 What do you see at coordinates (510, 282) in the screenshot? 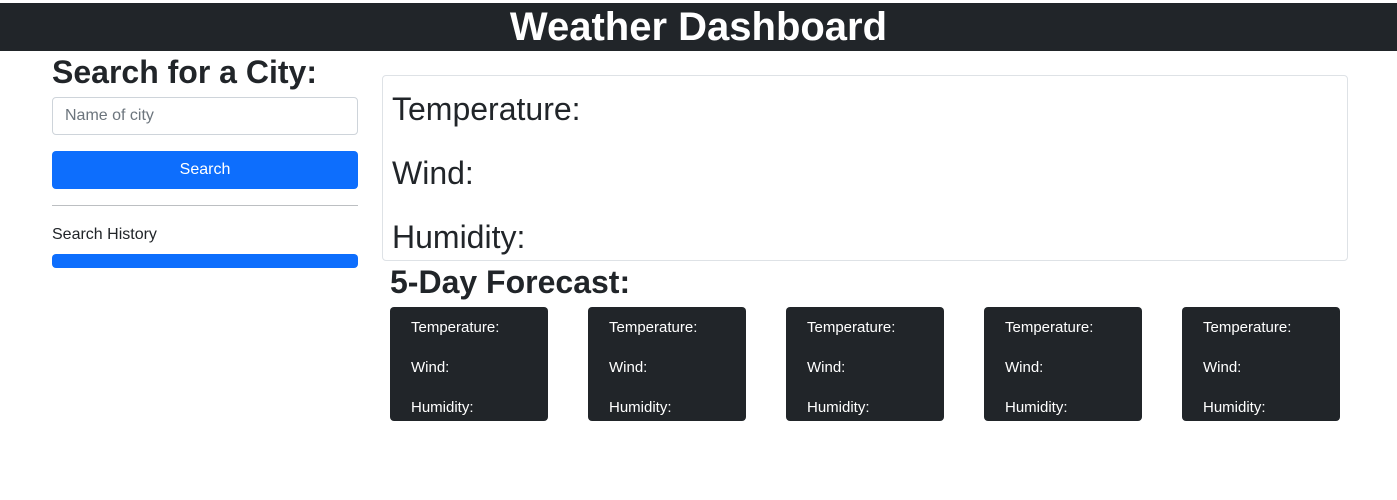
I see `forecast-heading: 5-Day Forecast:` at bounding box center [510, 282].